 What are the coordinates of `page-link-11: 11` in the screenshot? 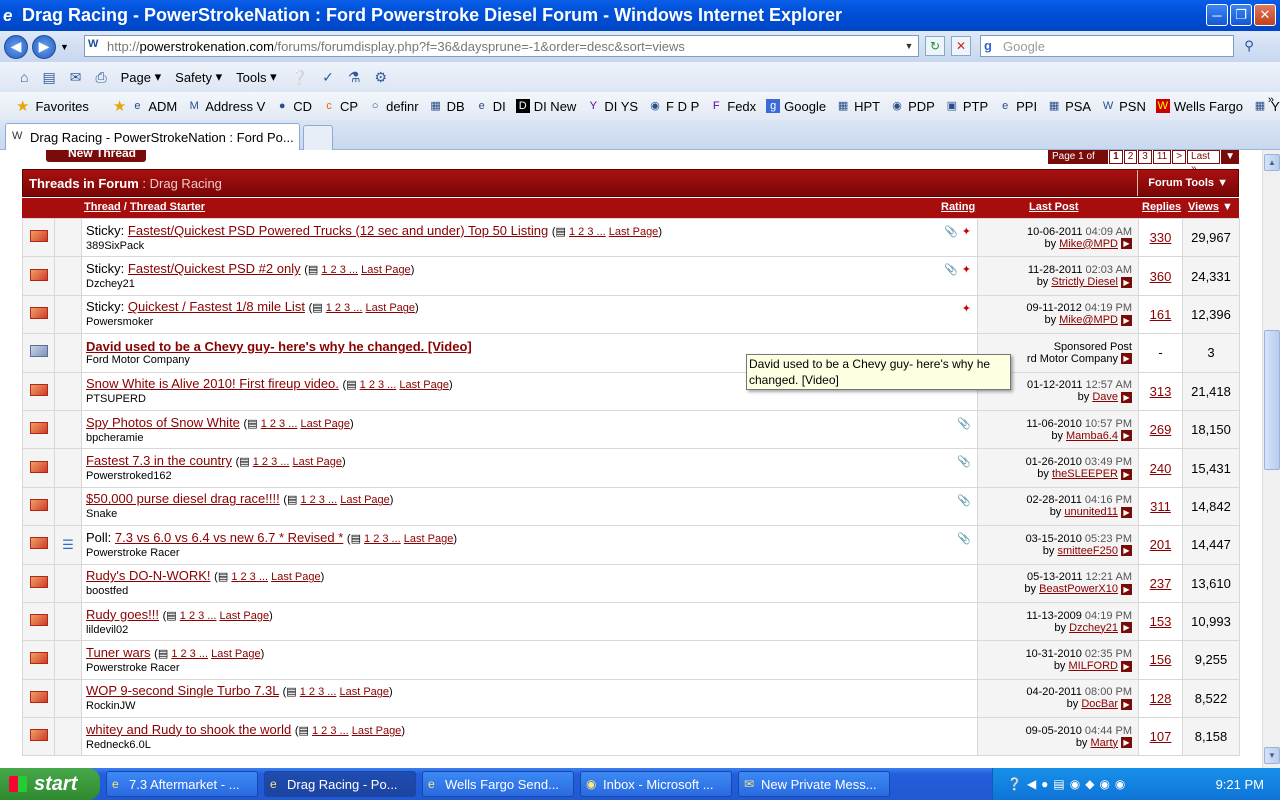 It's located at (1162, 157).